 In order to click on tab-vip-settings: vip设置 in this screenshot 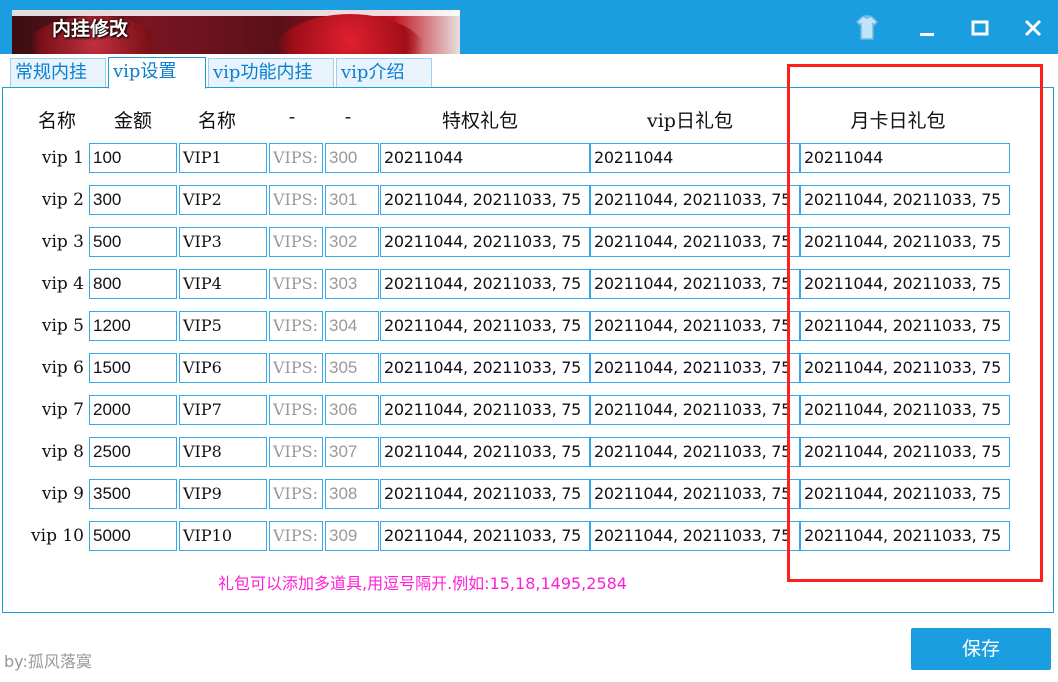, I will do `click(157, 73)`.